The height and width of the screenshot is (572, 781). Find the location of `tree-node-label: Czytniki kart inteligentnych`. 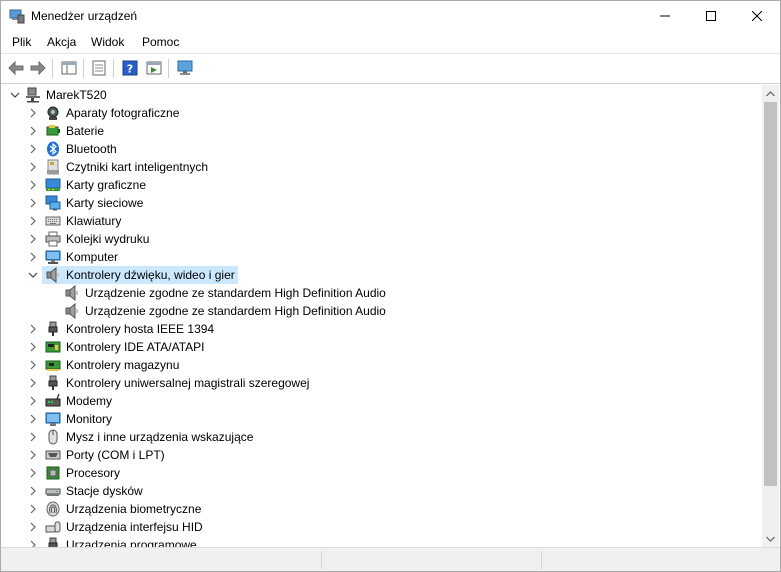

tree-node-label: Czytniki kart inteligentnych is located at coordinates (137, 167).